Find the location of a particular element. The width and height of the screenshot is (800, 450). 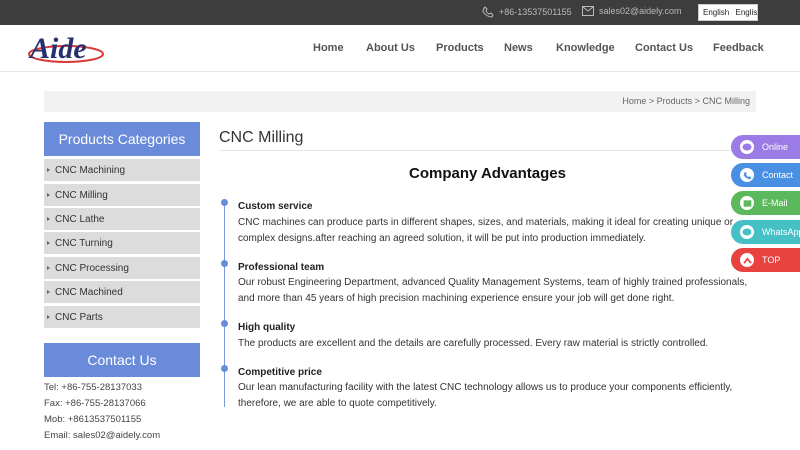

contact-mob: Mob: +8613537501155 is located at coordinates (93, 419).